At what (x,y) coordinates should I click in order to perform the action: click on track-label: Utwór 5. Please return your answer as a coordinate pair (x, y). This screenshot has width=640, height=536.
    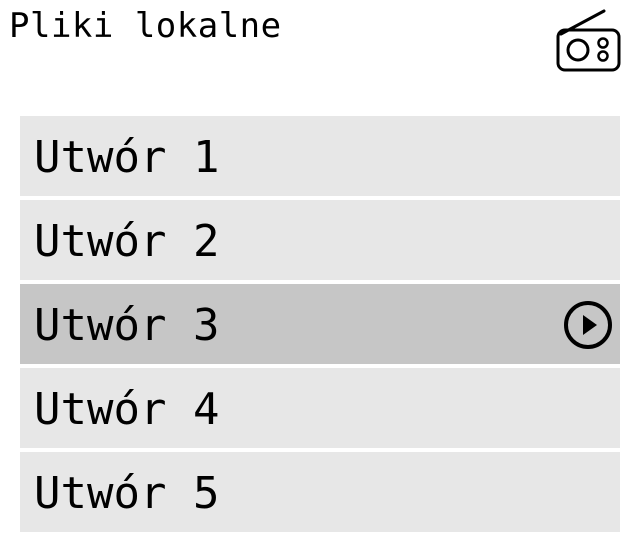
    Looking at the image, I should click on (127, 493).